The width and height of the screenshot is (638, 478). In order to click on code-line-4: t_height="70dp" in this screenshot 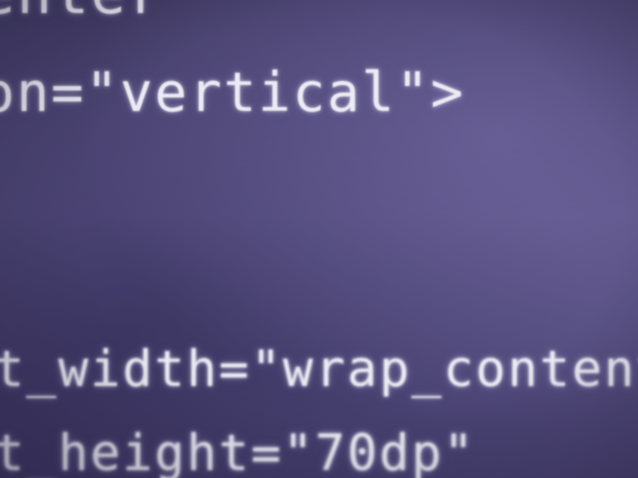, I will do `click(238, 451)`.